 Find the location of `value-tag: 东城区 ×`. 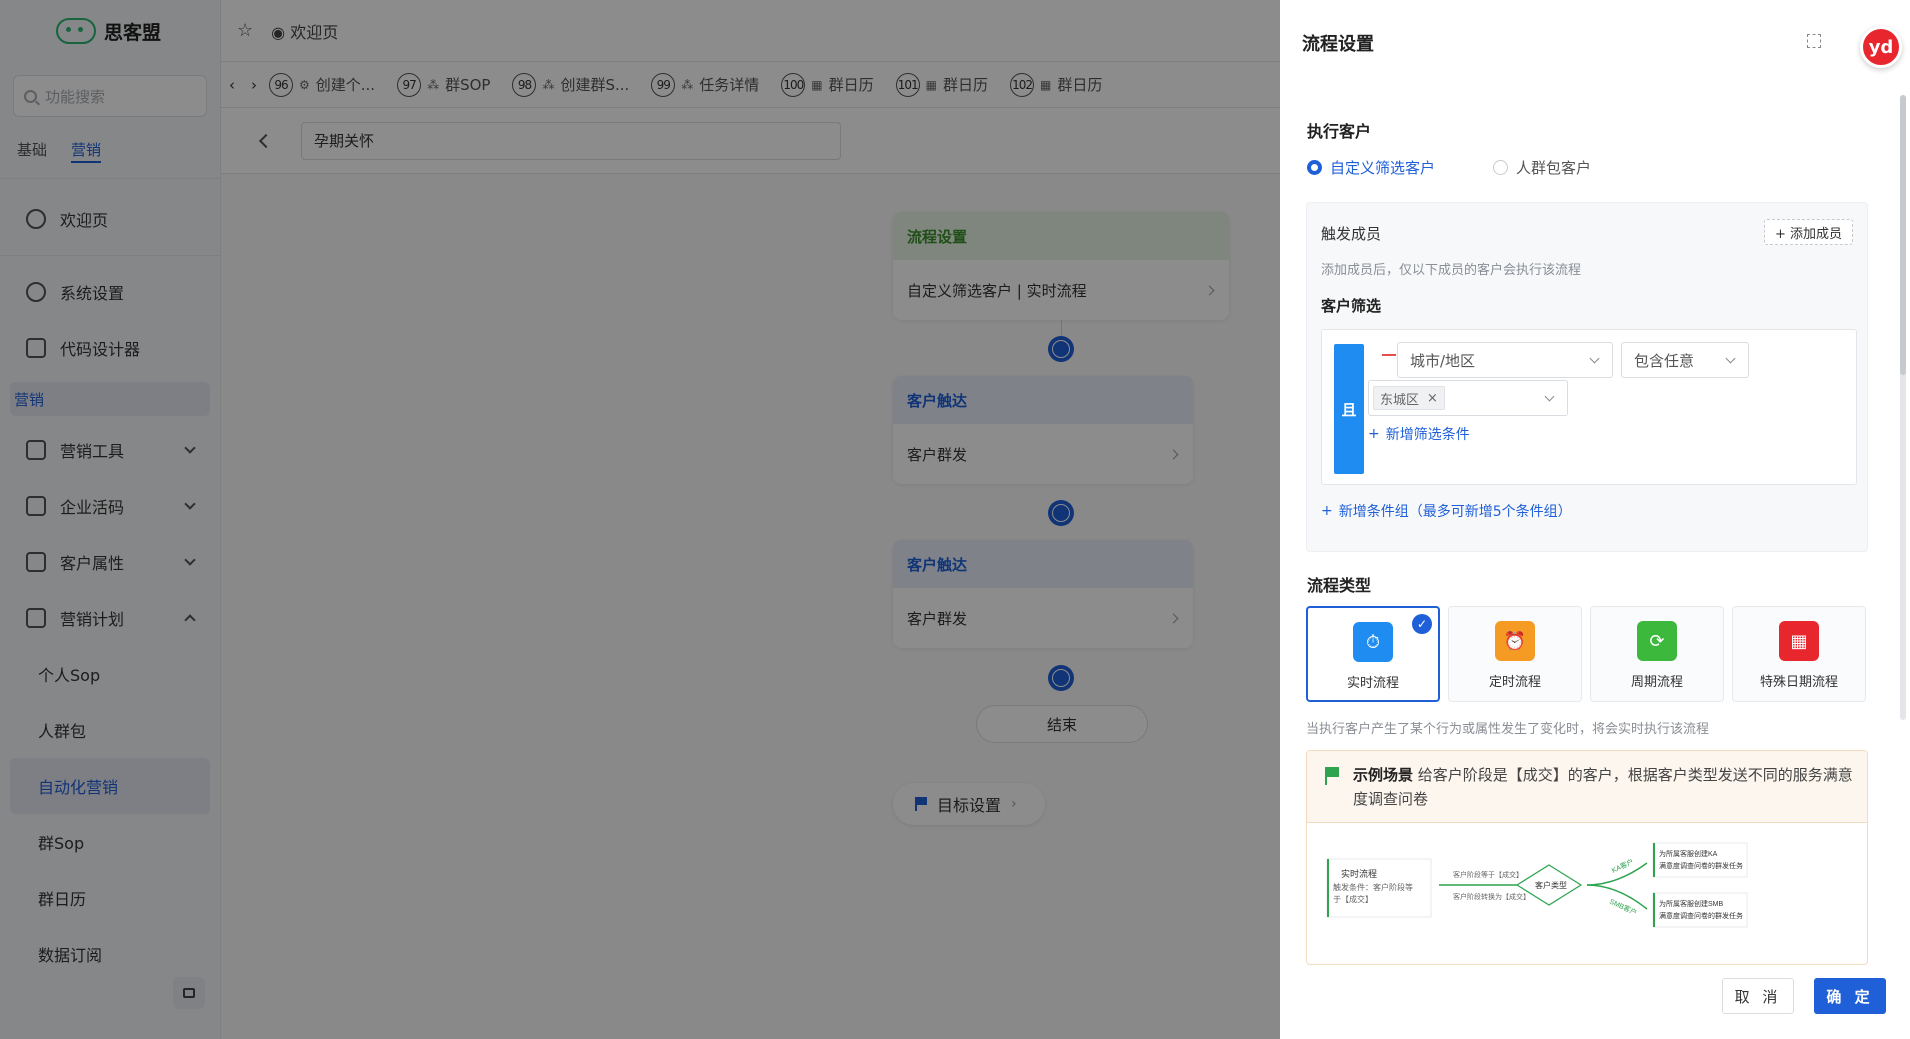

value-tag: 东城区 × is located at coordinates (1409, 398).